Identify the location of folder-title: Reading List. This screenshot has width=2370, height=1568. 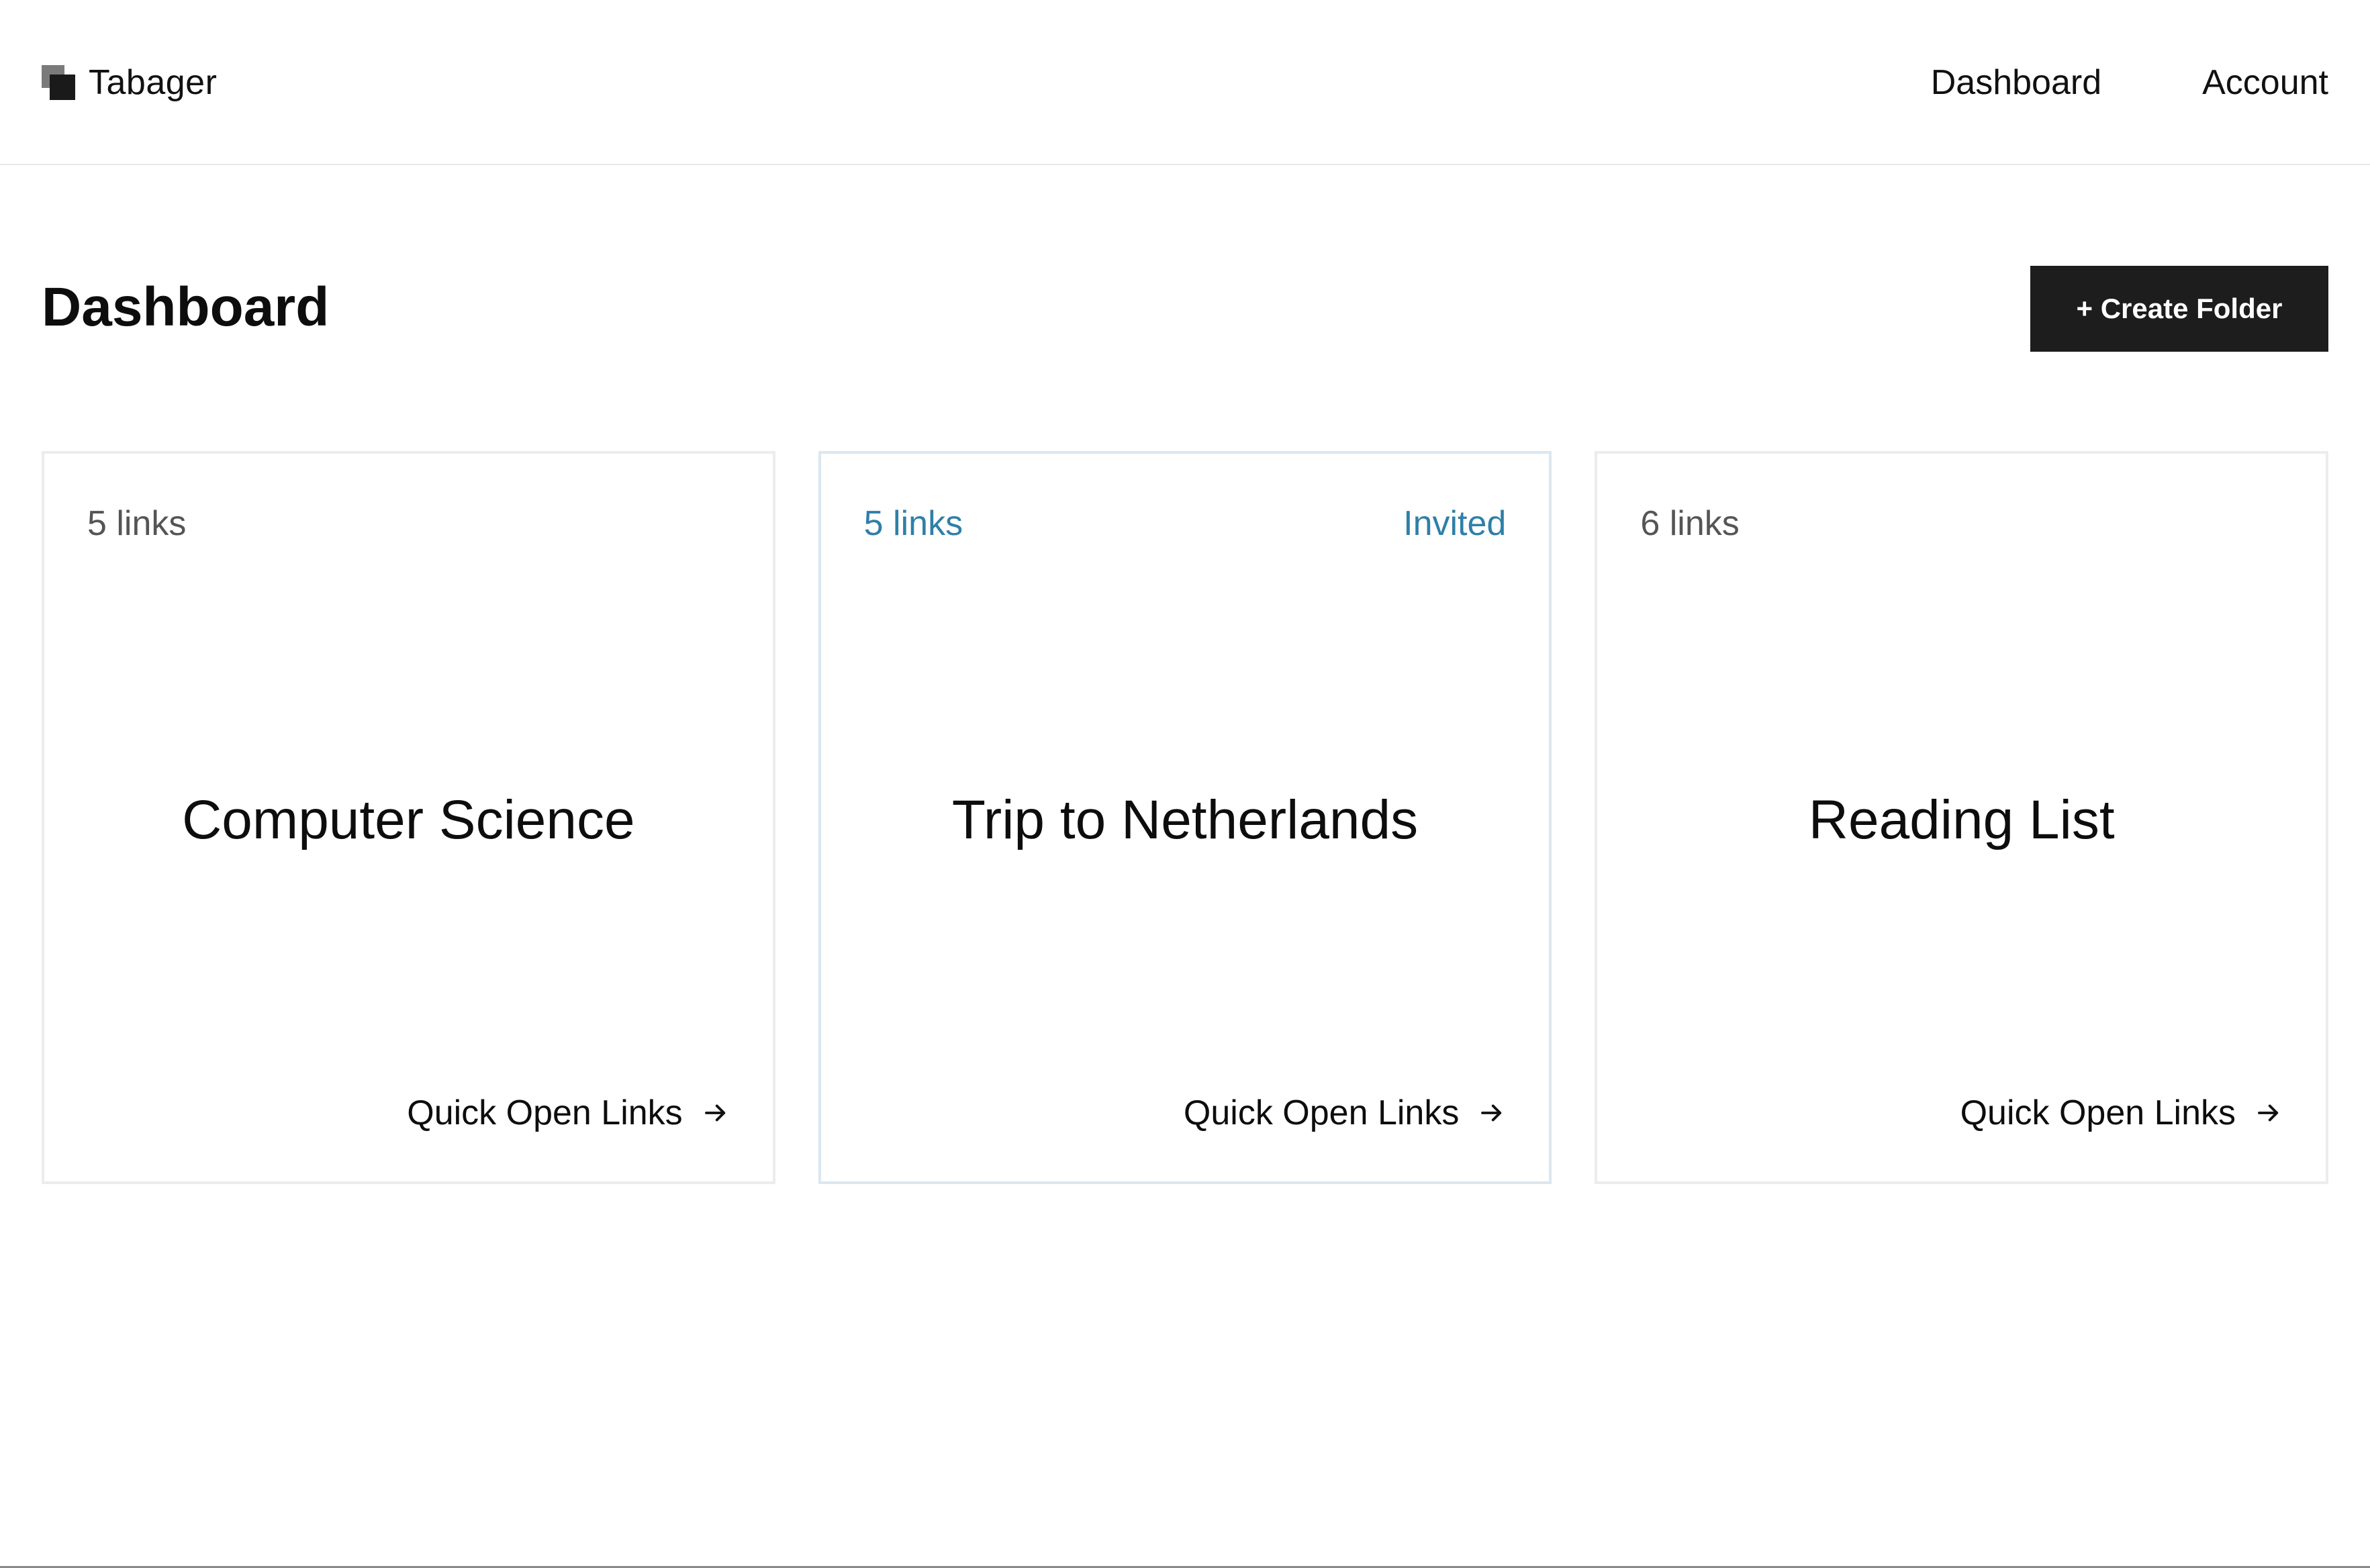
(1961, 820).